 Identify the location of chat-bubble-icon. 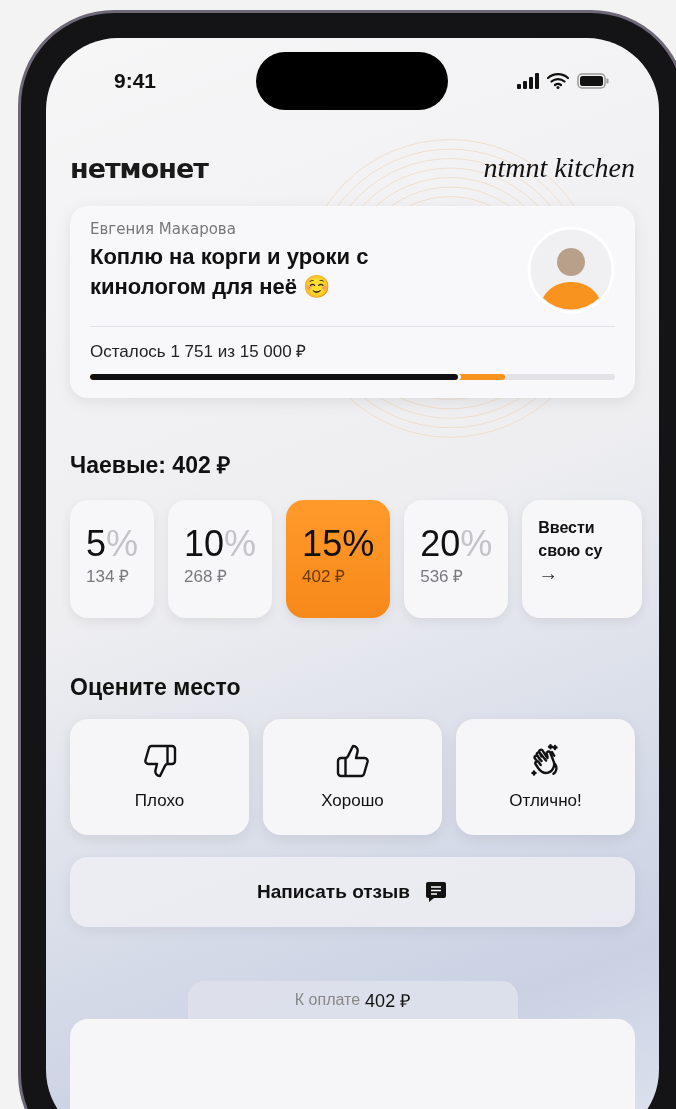
(435, 892).